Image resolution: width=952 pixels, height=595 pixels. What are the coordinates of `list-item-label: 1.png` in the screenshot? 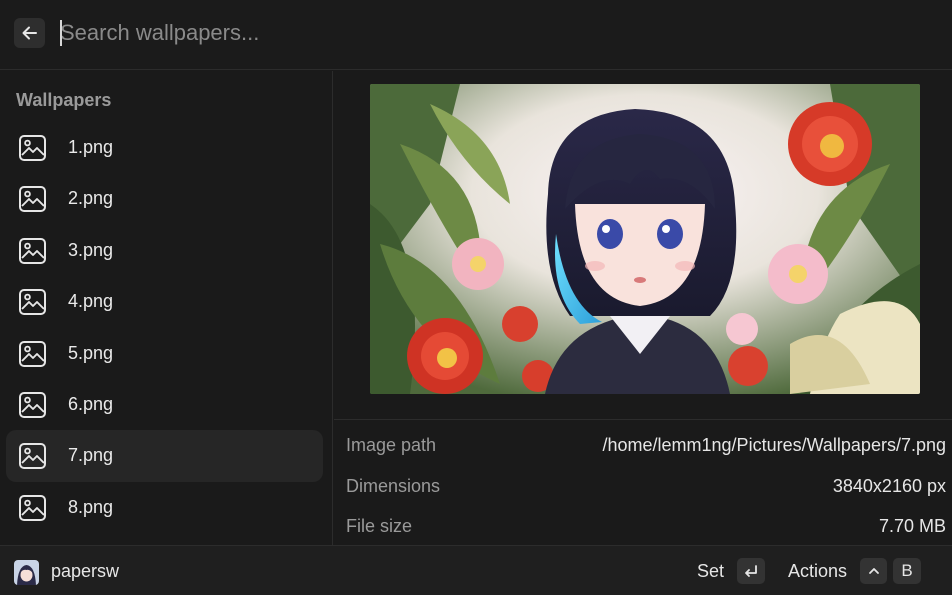 It's located at (91, 147).